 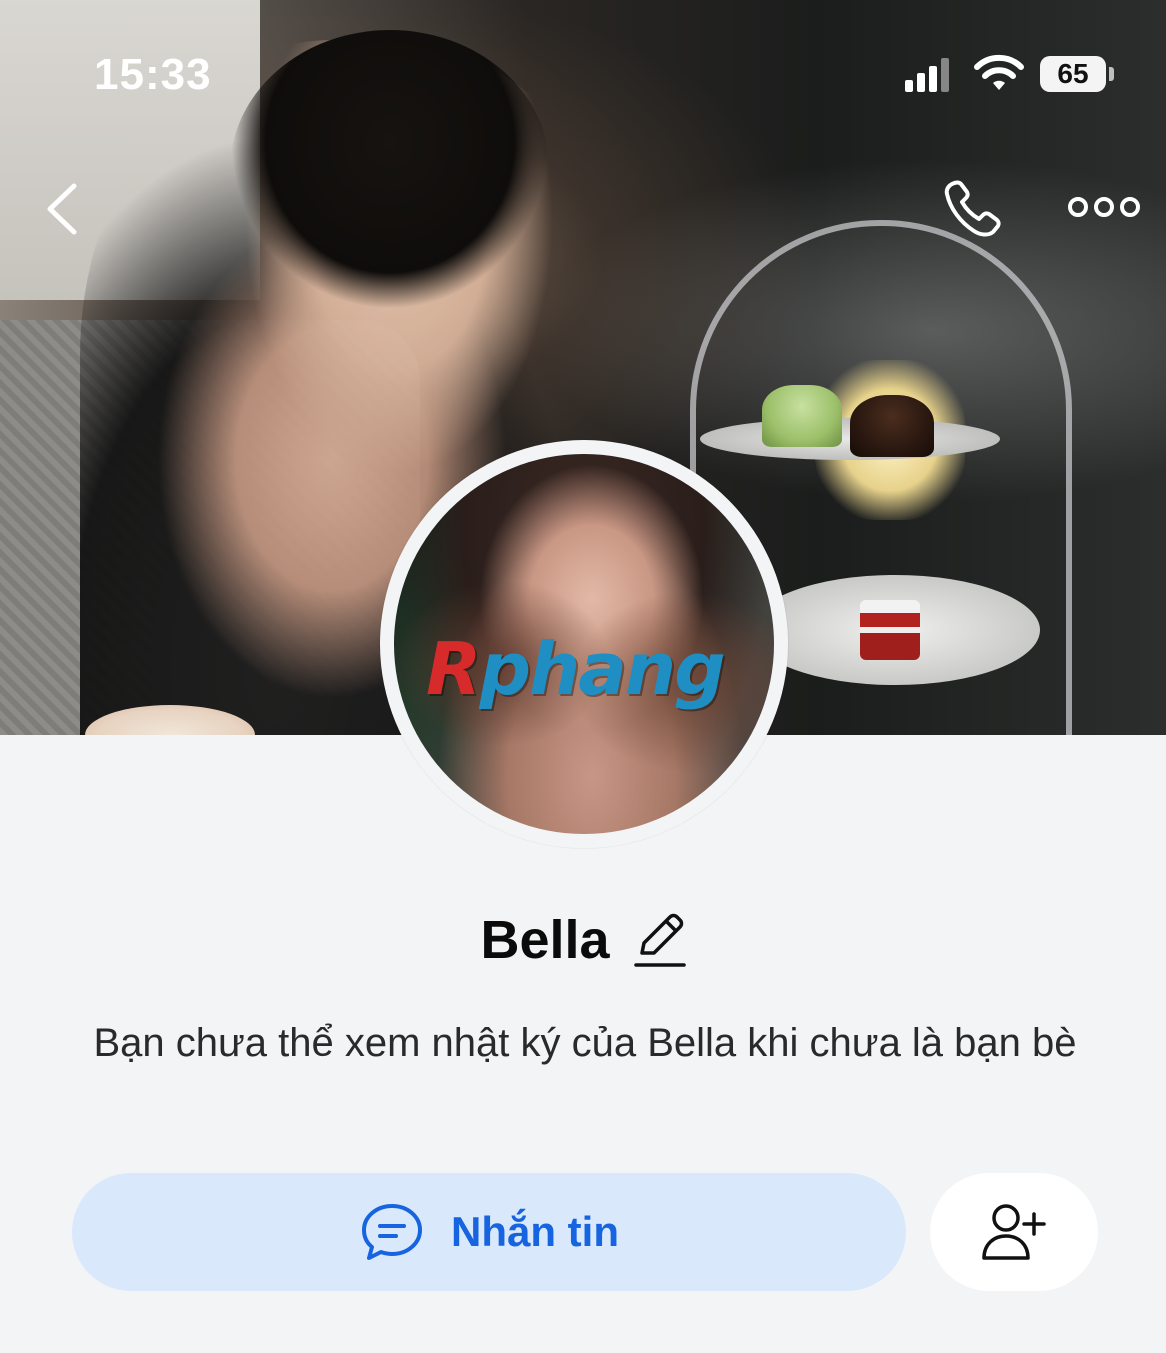 I want to click on message-button: Nhắn tin, so click(x=489, y=1232).